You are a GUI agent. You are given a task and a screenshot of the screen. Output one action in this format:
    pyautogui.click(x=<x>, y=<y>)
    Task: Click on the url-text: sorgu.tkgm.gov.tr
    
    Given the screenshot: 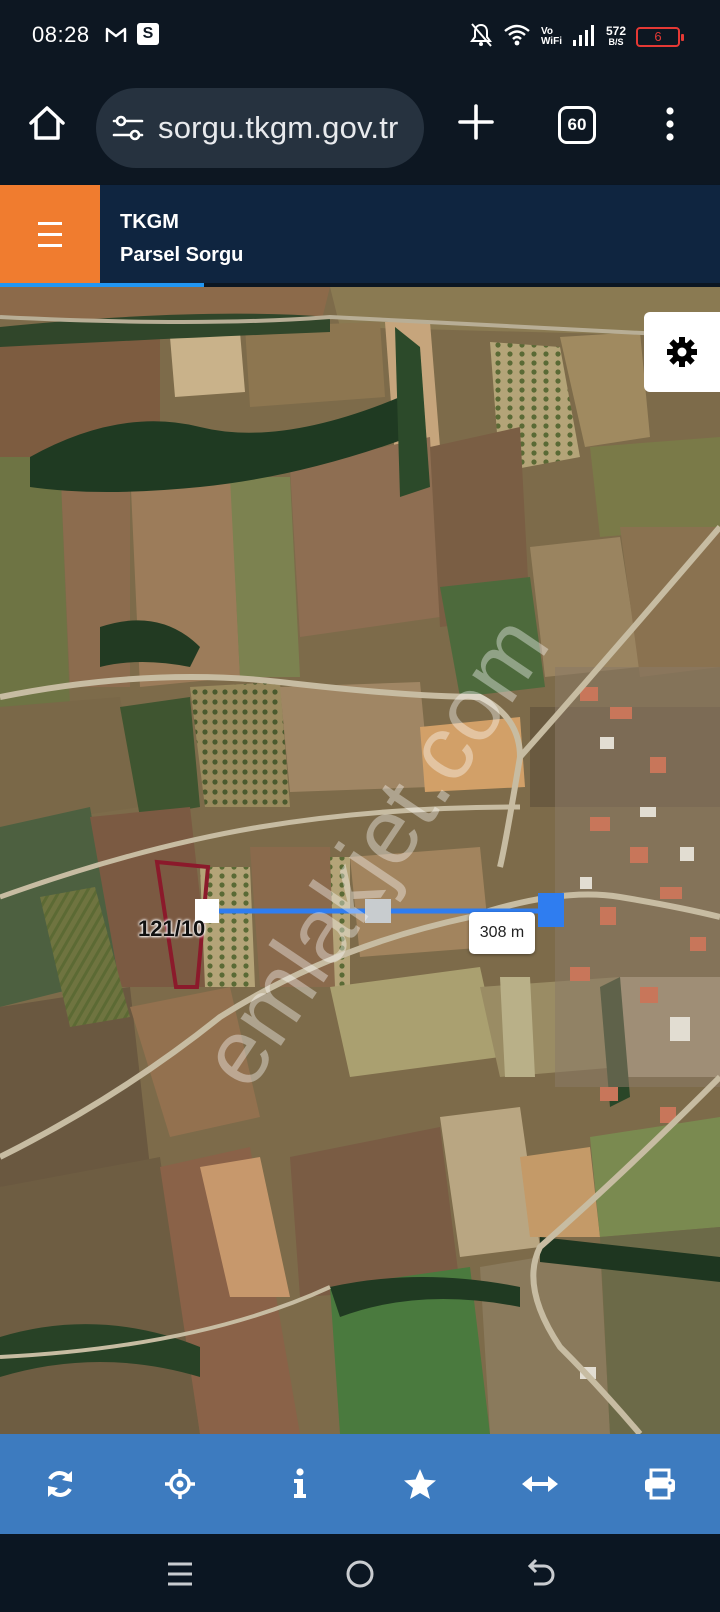 What is the action you would take?
    pyautogui.click(x=278, y=128)
    